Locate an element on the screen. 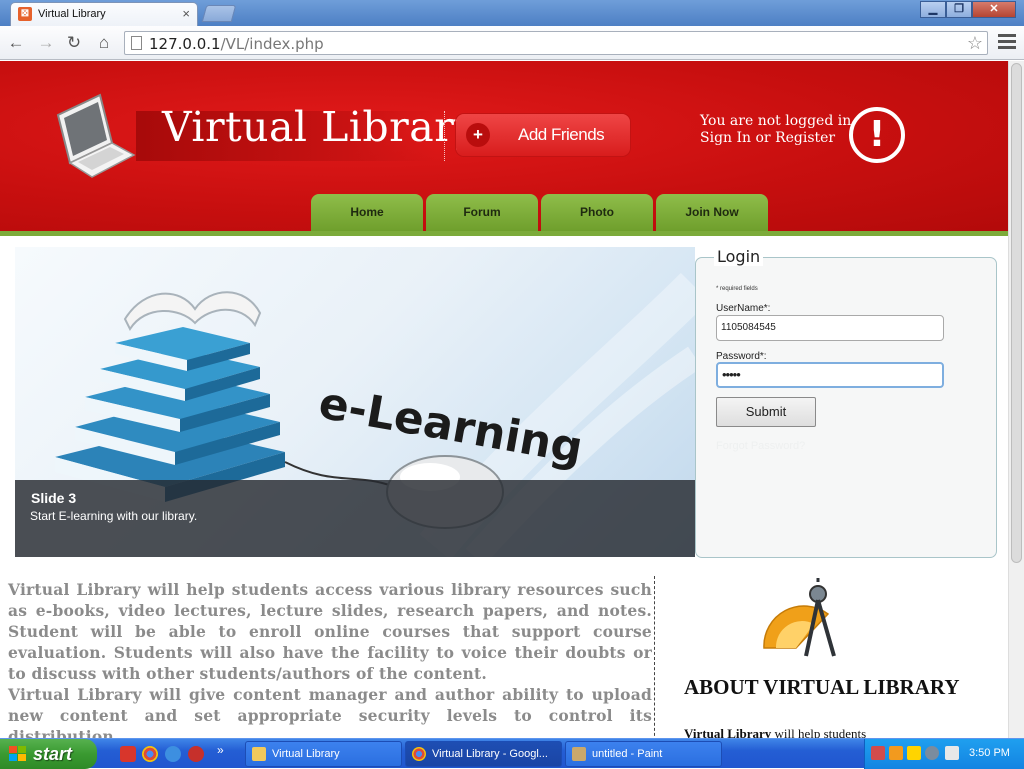 Image resolution: width=1024 pixels, height=769 pixels. quicklaunch-app-icon is located at coordinates (128, 754).